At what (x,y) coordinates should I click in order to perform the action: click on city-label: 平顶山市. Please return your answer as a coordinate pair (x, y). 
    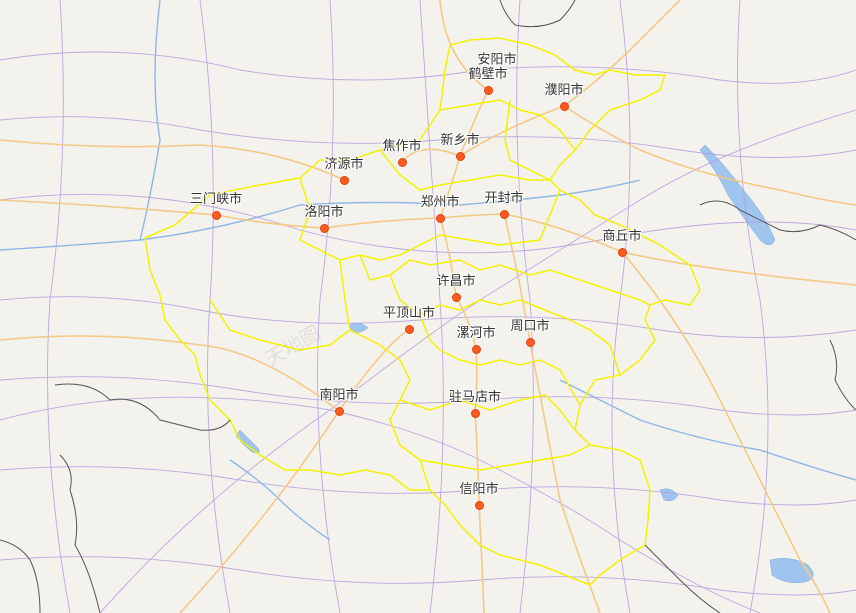
    Looking at the image, I should click on (409, 313).